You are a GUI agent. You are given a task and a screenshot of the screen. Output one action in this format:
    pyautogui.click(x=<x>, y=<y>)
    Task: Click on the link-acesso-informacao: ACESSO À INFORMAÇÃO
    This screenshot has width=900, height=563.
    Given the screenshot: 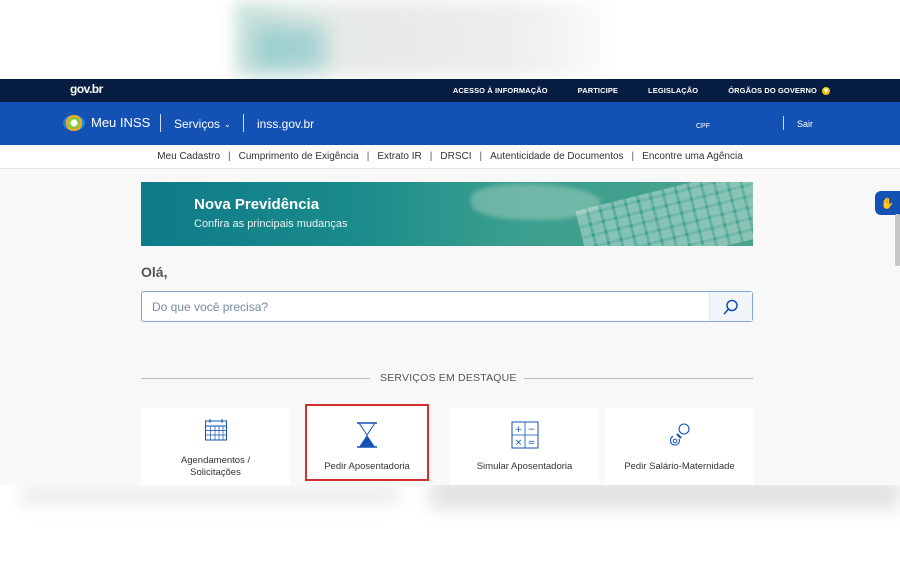 What is the action you would take?
    pyautogui.click(x=500, y=90)
    